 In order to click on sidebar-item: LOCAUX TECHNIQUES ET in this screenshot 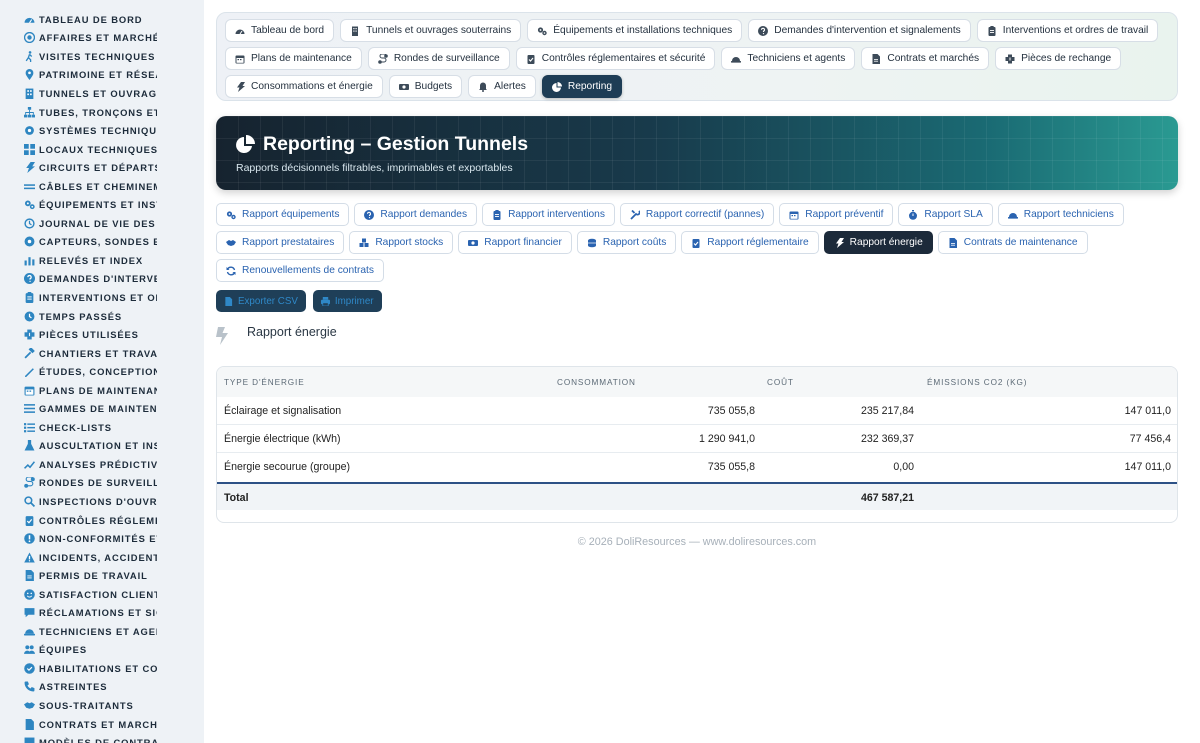, I will do `click(102, 149)`.